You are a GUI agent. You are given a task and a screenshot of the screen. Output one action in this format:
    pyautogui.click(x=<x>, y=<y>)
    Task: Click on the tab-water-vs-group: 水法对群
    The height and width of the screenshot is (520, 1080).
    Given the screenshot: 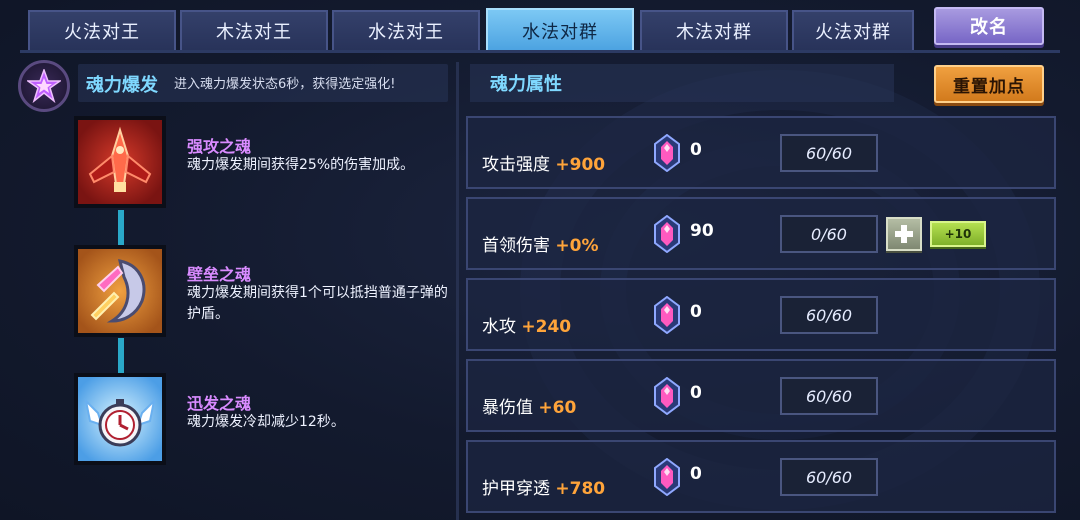 What is the action you would take?
    pyautogui.click(x=560, y=30)
    